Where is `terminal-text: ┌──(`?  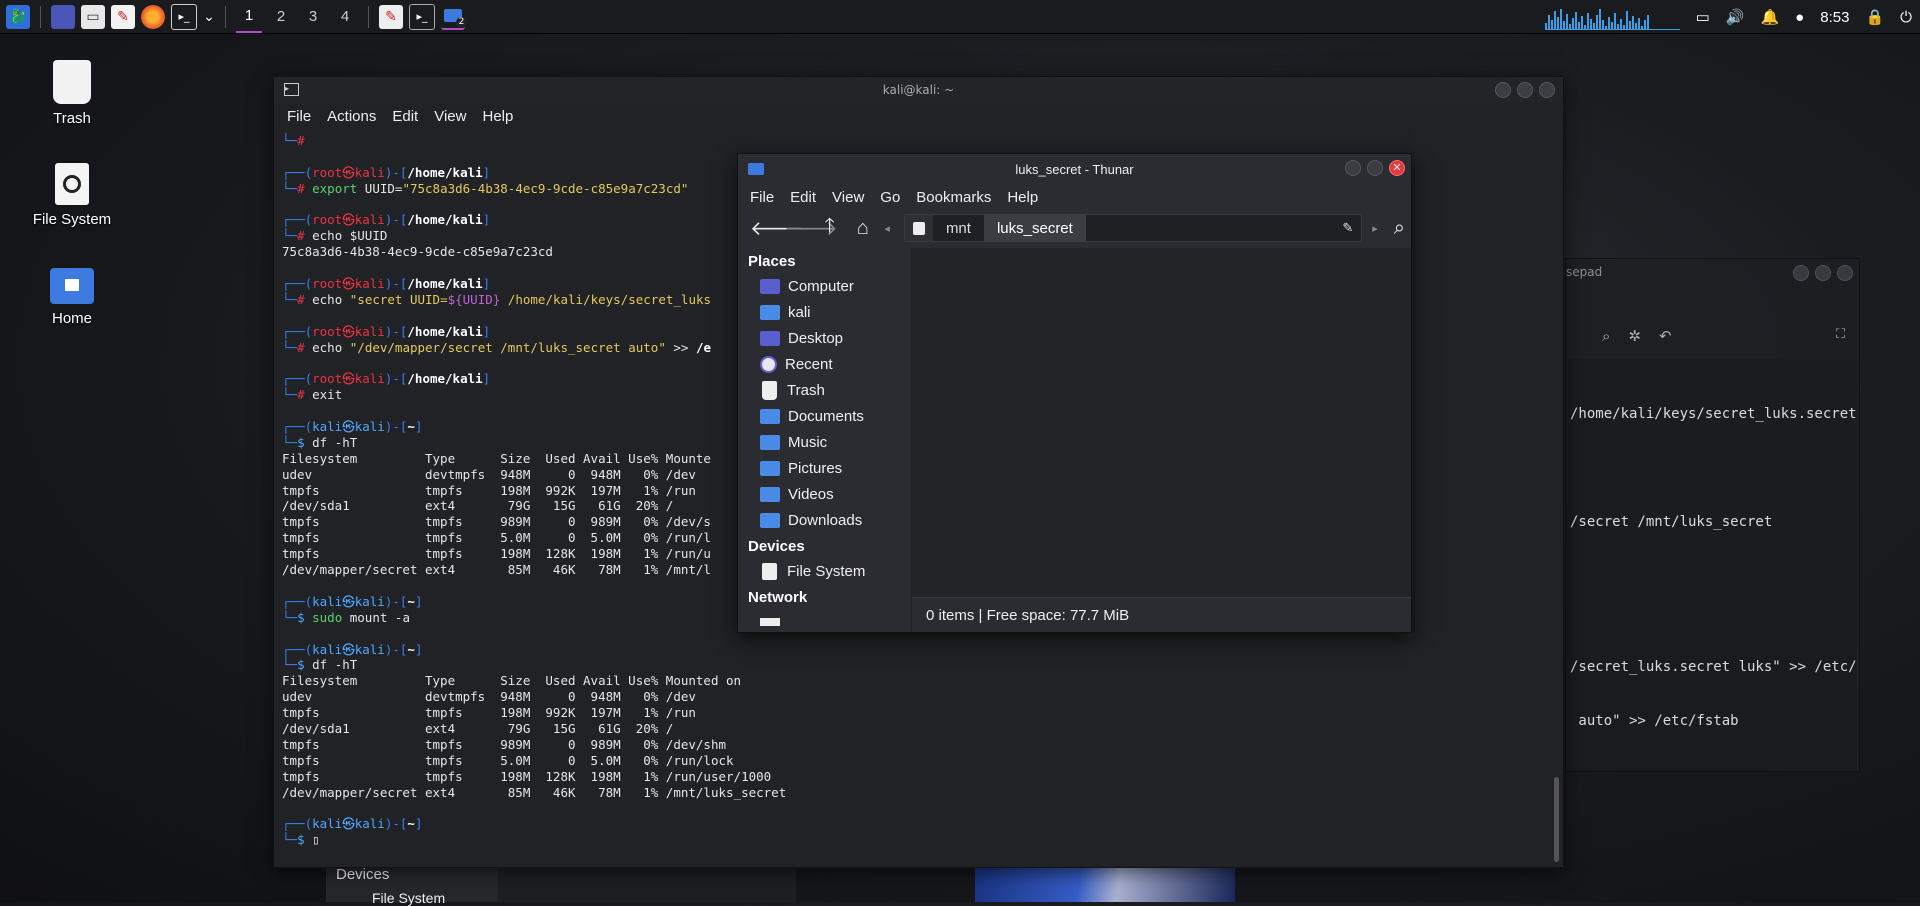
terminal-text: ┌──( is located at coordinates (297, 649).